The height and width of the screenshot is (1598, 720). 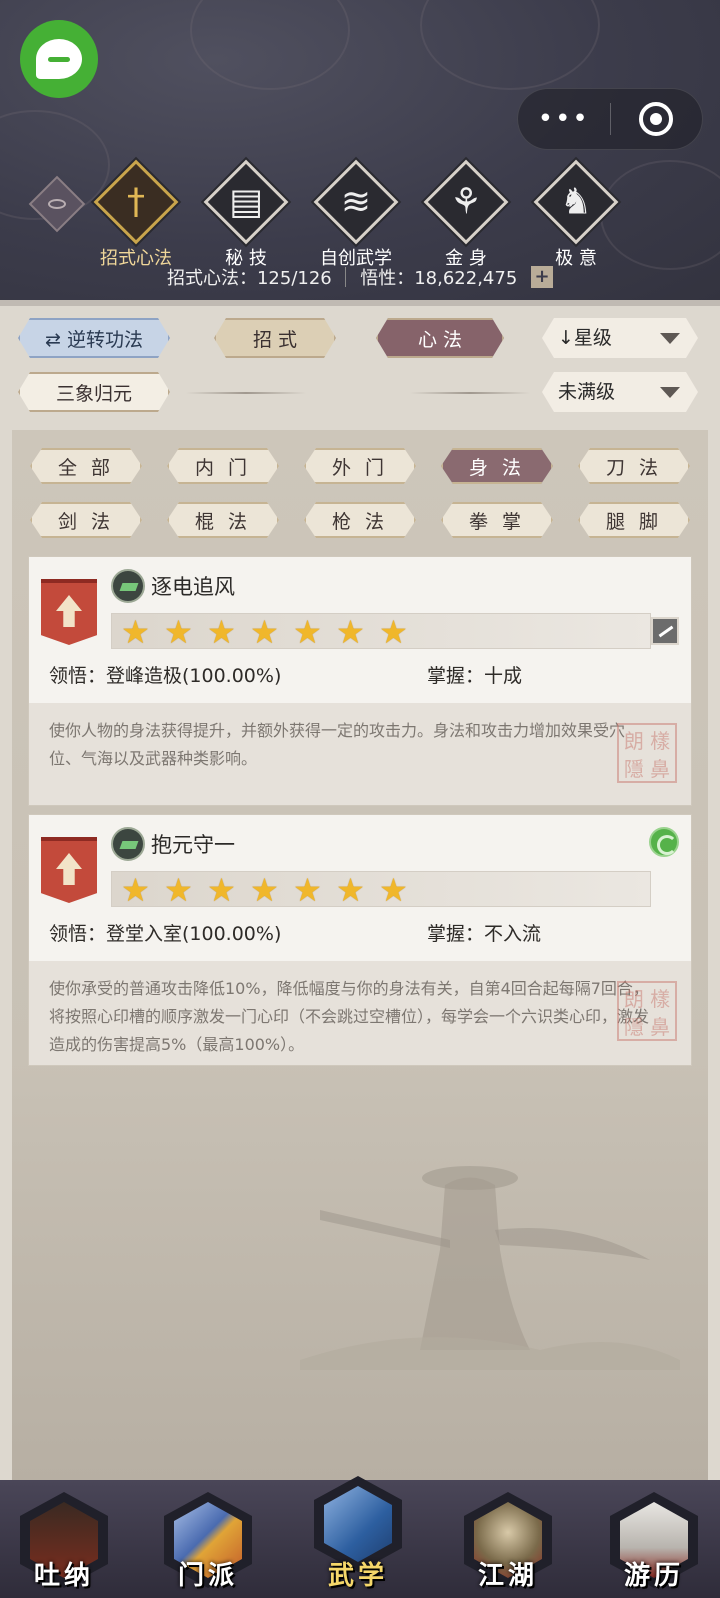 What do you see at coordinates (654, 1540) in the screenshot?
I see `nav-travel: 游历` at bounding box center [654, 1540].